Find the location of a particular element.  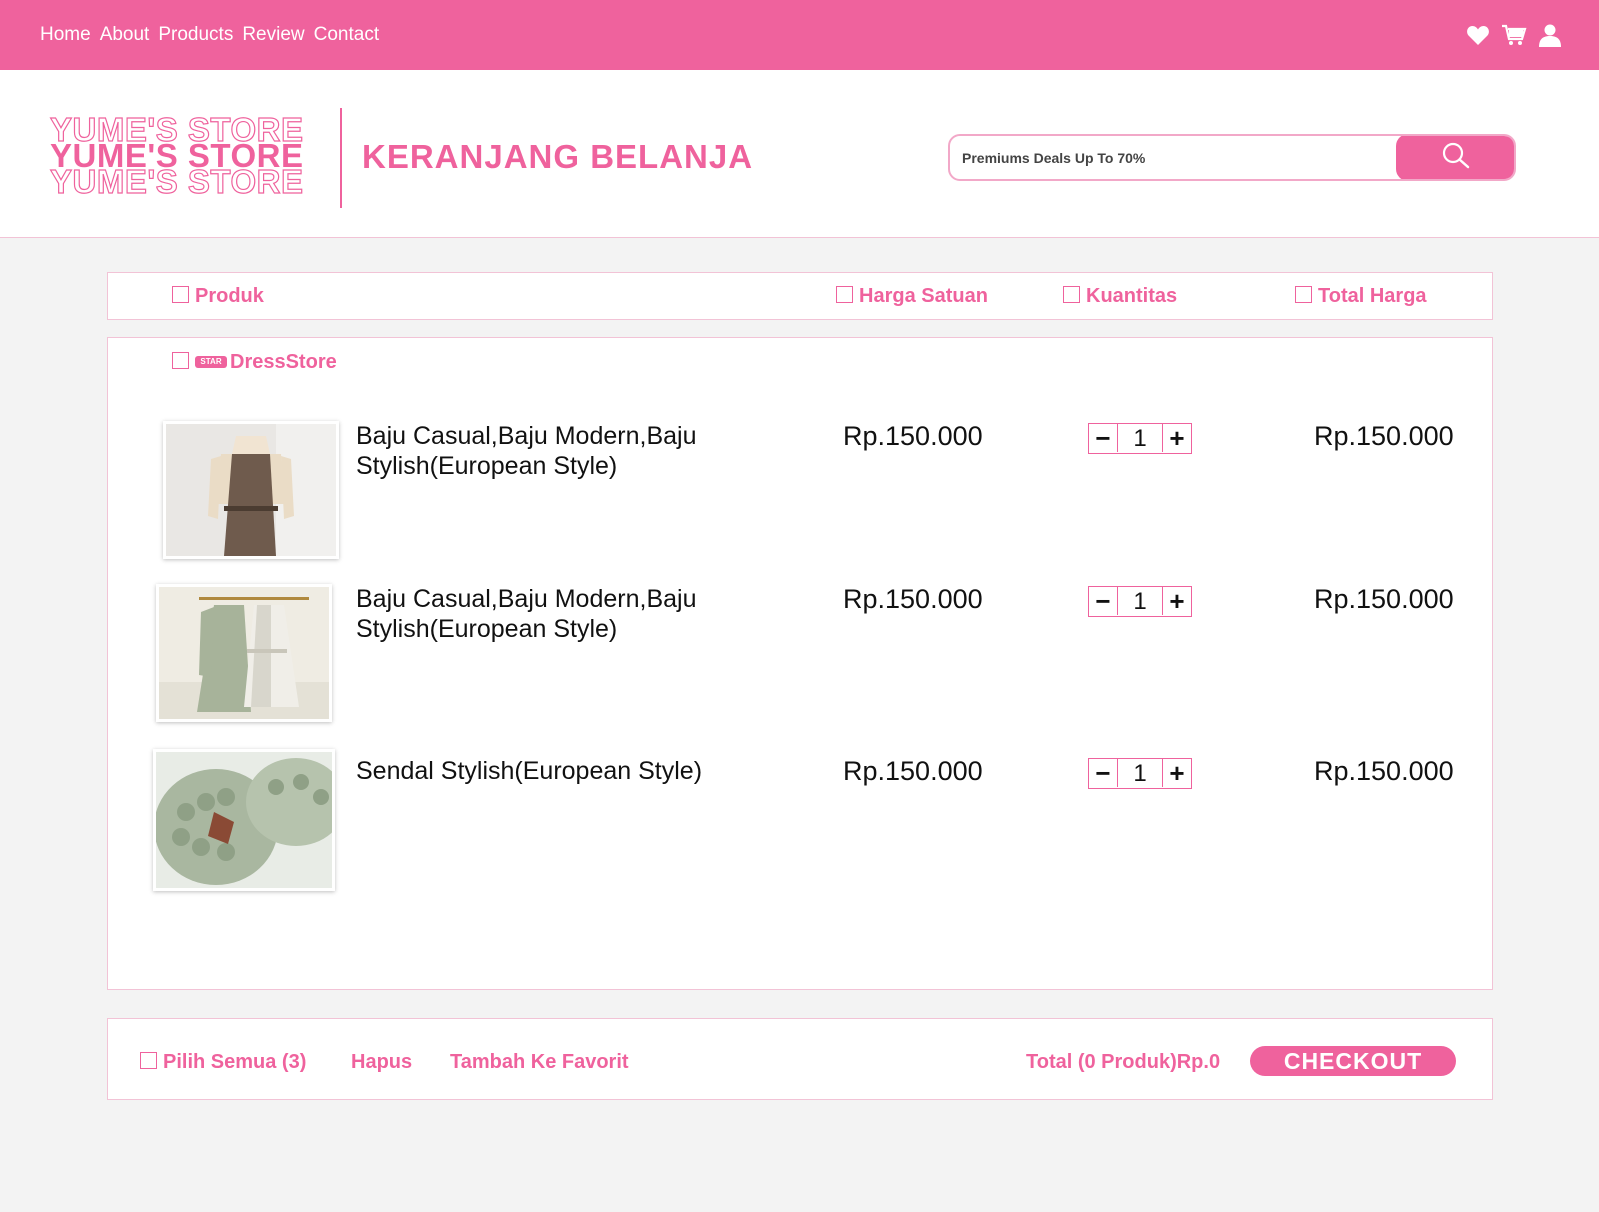

add-to-favorite-button: Tambah Ke Favorit is located at coordinates (539, 1062).